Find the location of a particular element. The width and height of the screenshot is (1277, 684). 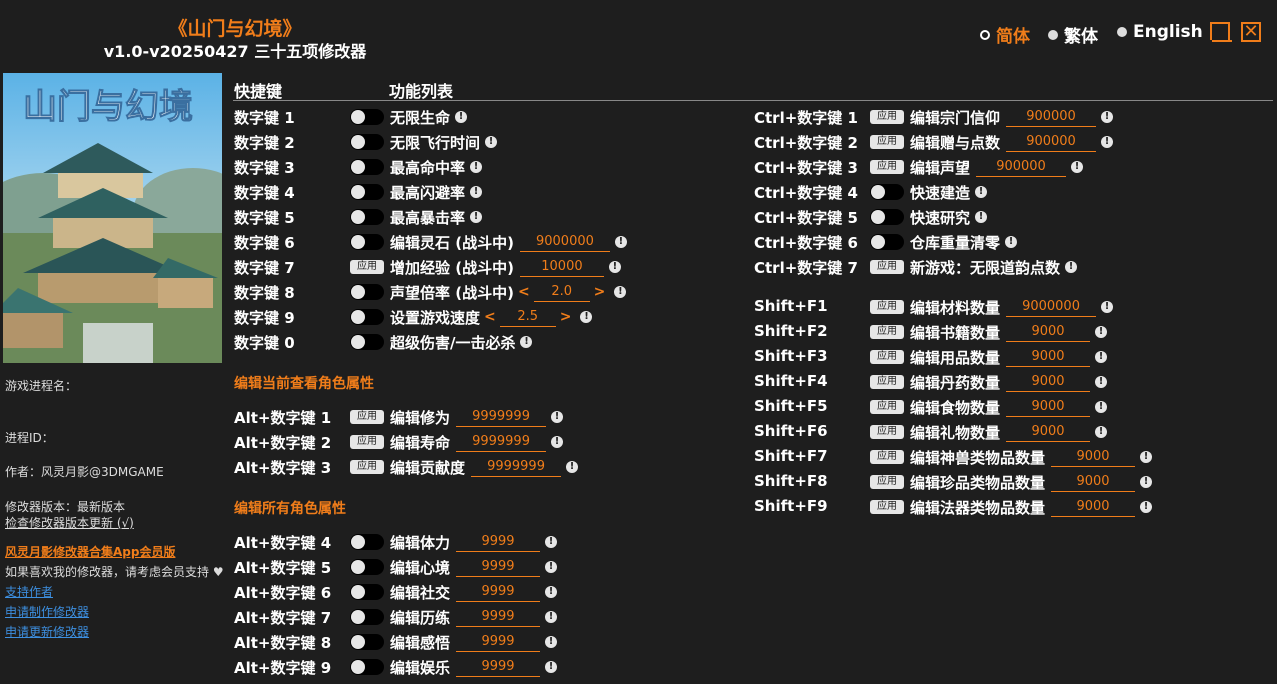

app-member-link: 风灵月影修改器合集App会员版 is located at coordinates (90, 551).